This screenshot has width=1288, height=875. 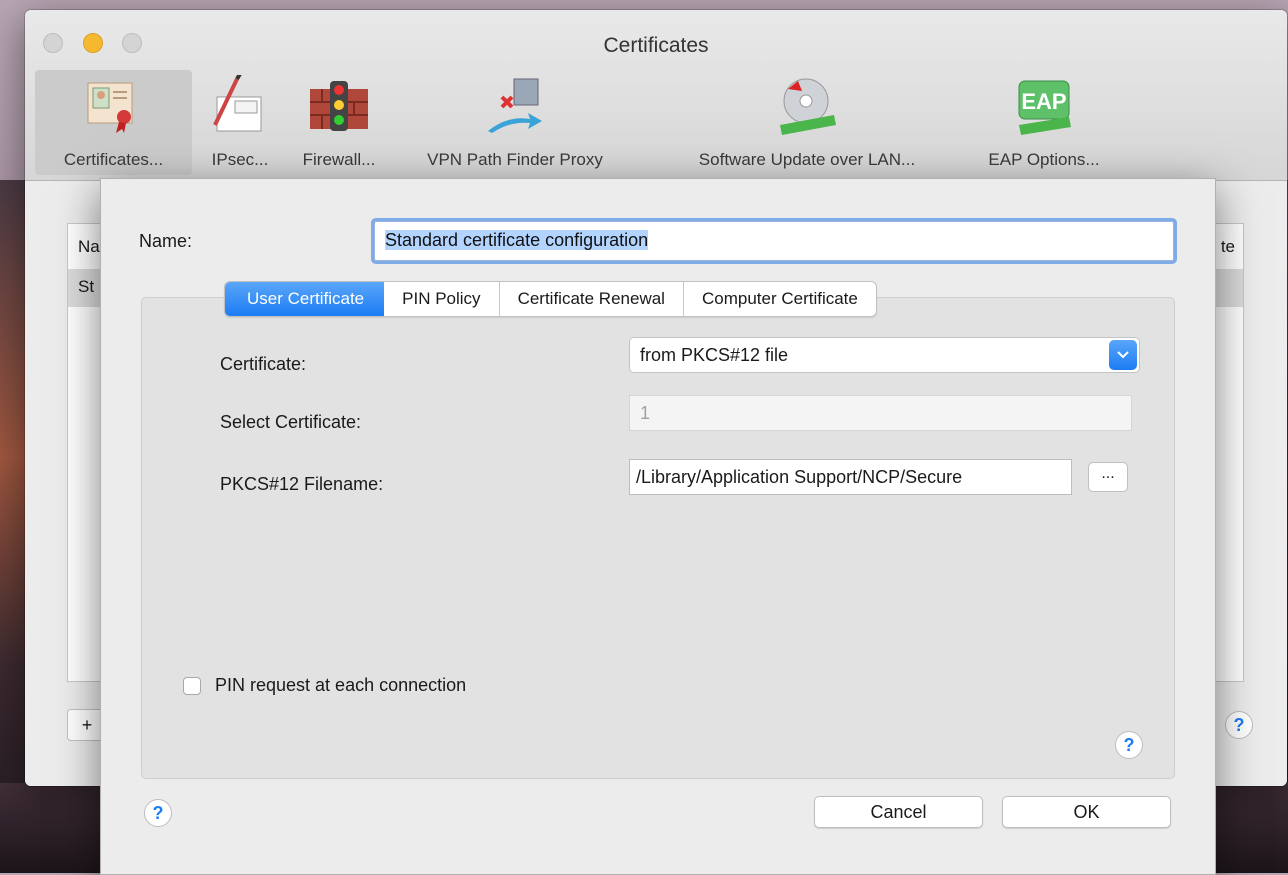 I want to click on firewall-icon, so click(x=339, y=106).